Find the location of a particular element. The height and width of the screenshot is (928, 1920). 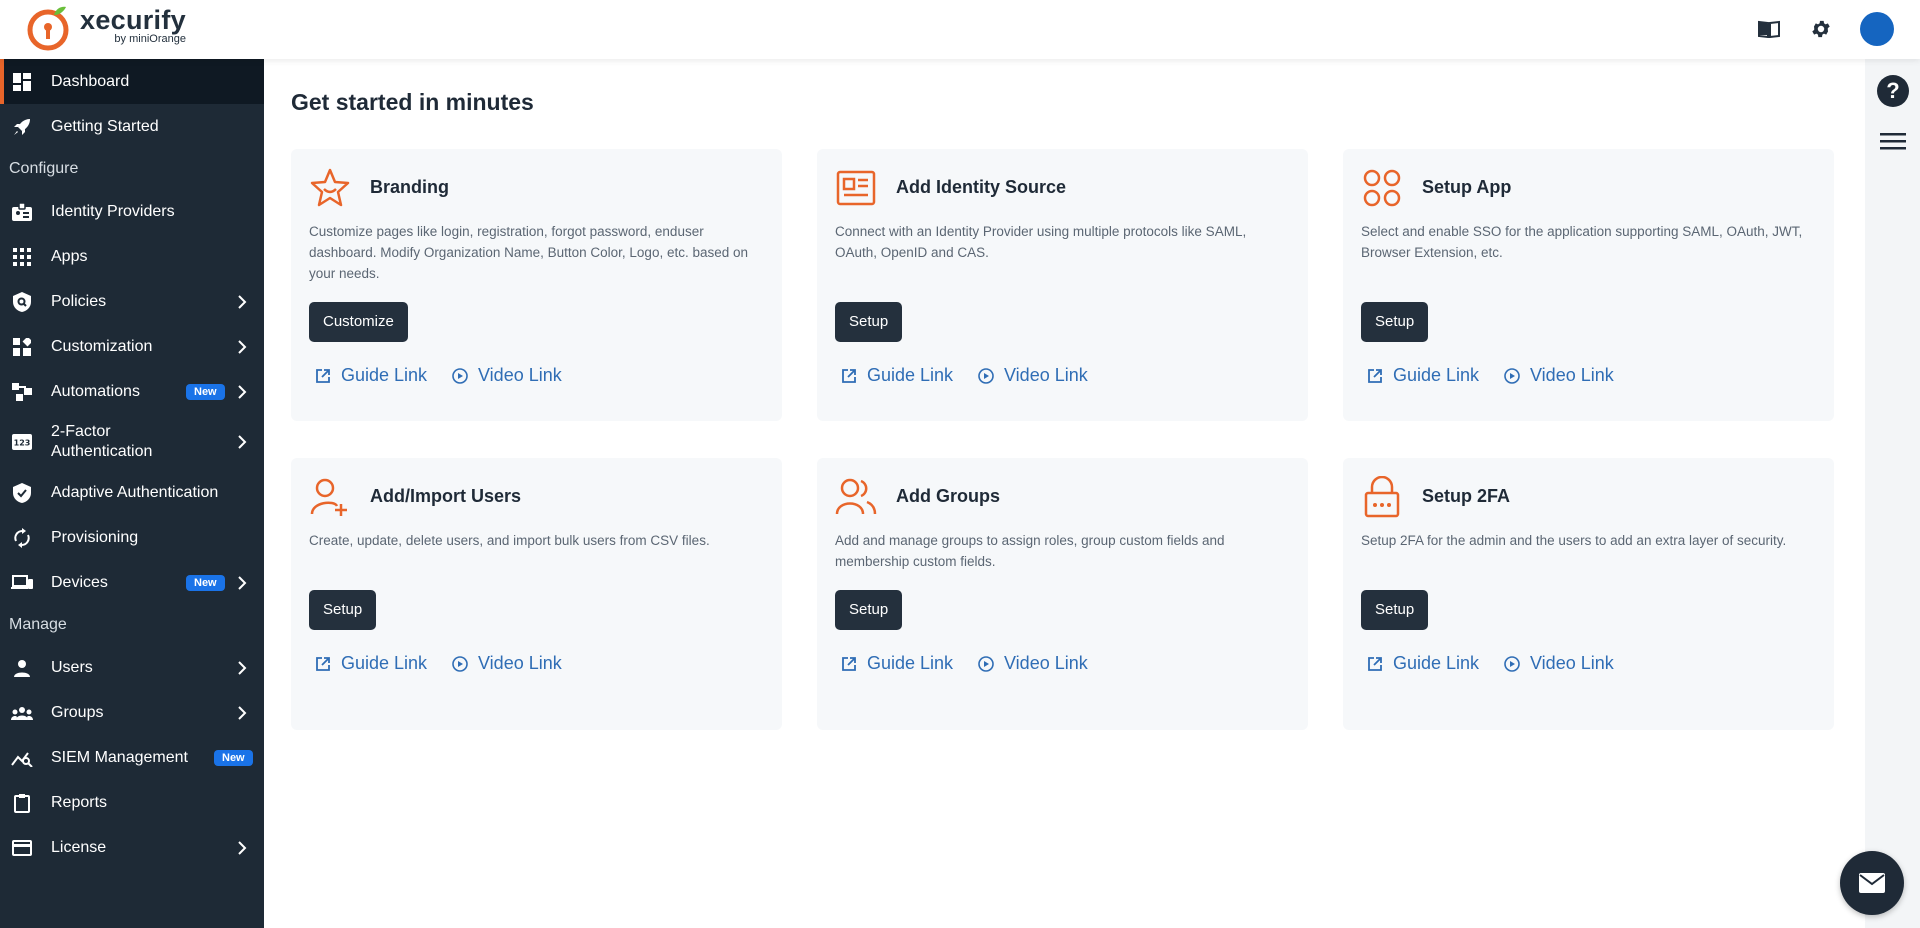

sidebar-item-dashboard: Dashboard is located at coordinates (132, 81).